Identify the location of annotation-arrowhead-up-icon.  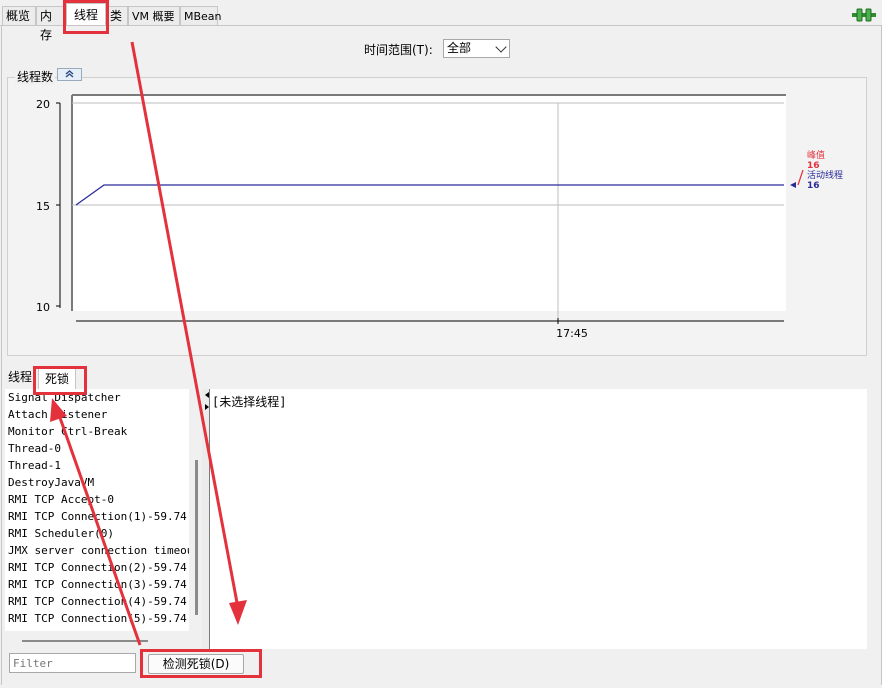
(58, 410).